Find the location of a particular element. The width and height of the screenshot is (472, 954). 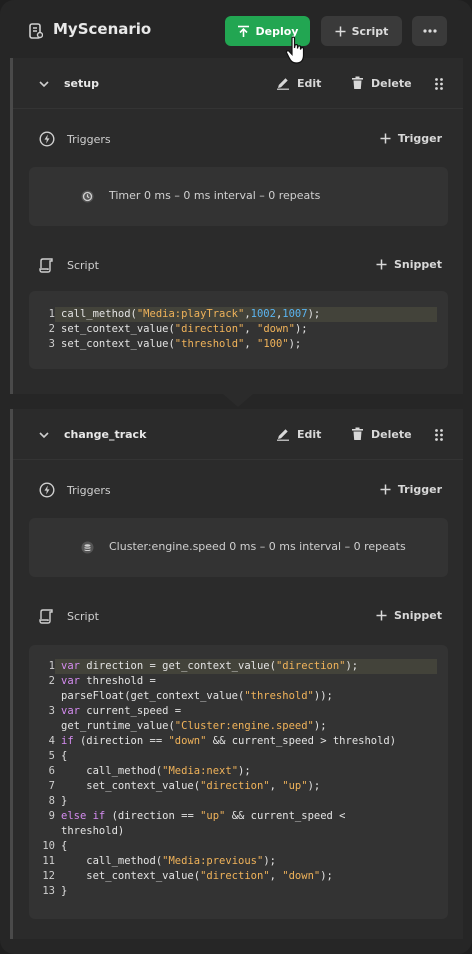

more-options-button is located at coordinates (429, 31).